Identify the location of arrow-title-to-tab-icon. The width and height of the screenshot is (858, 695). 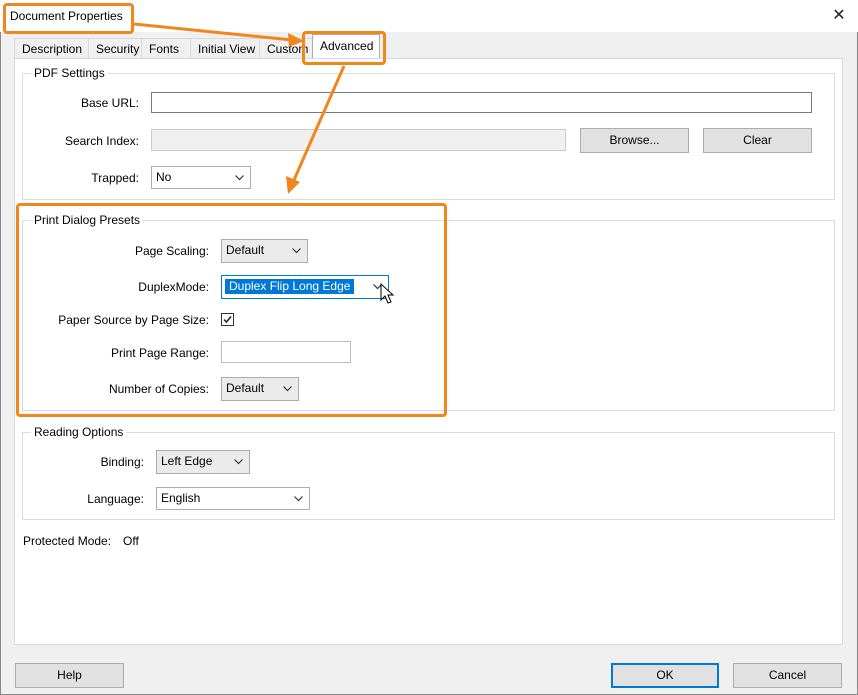
(218, 34).